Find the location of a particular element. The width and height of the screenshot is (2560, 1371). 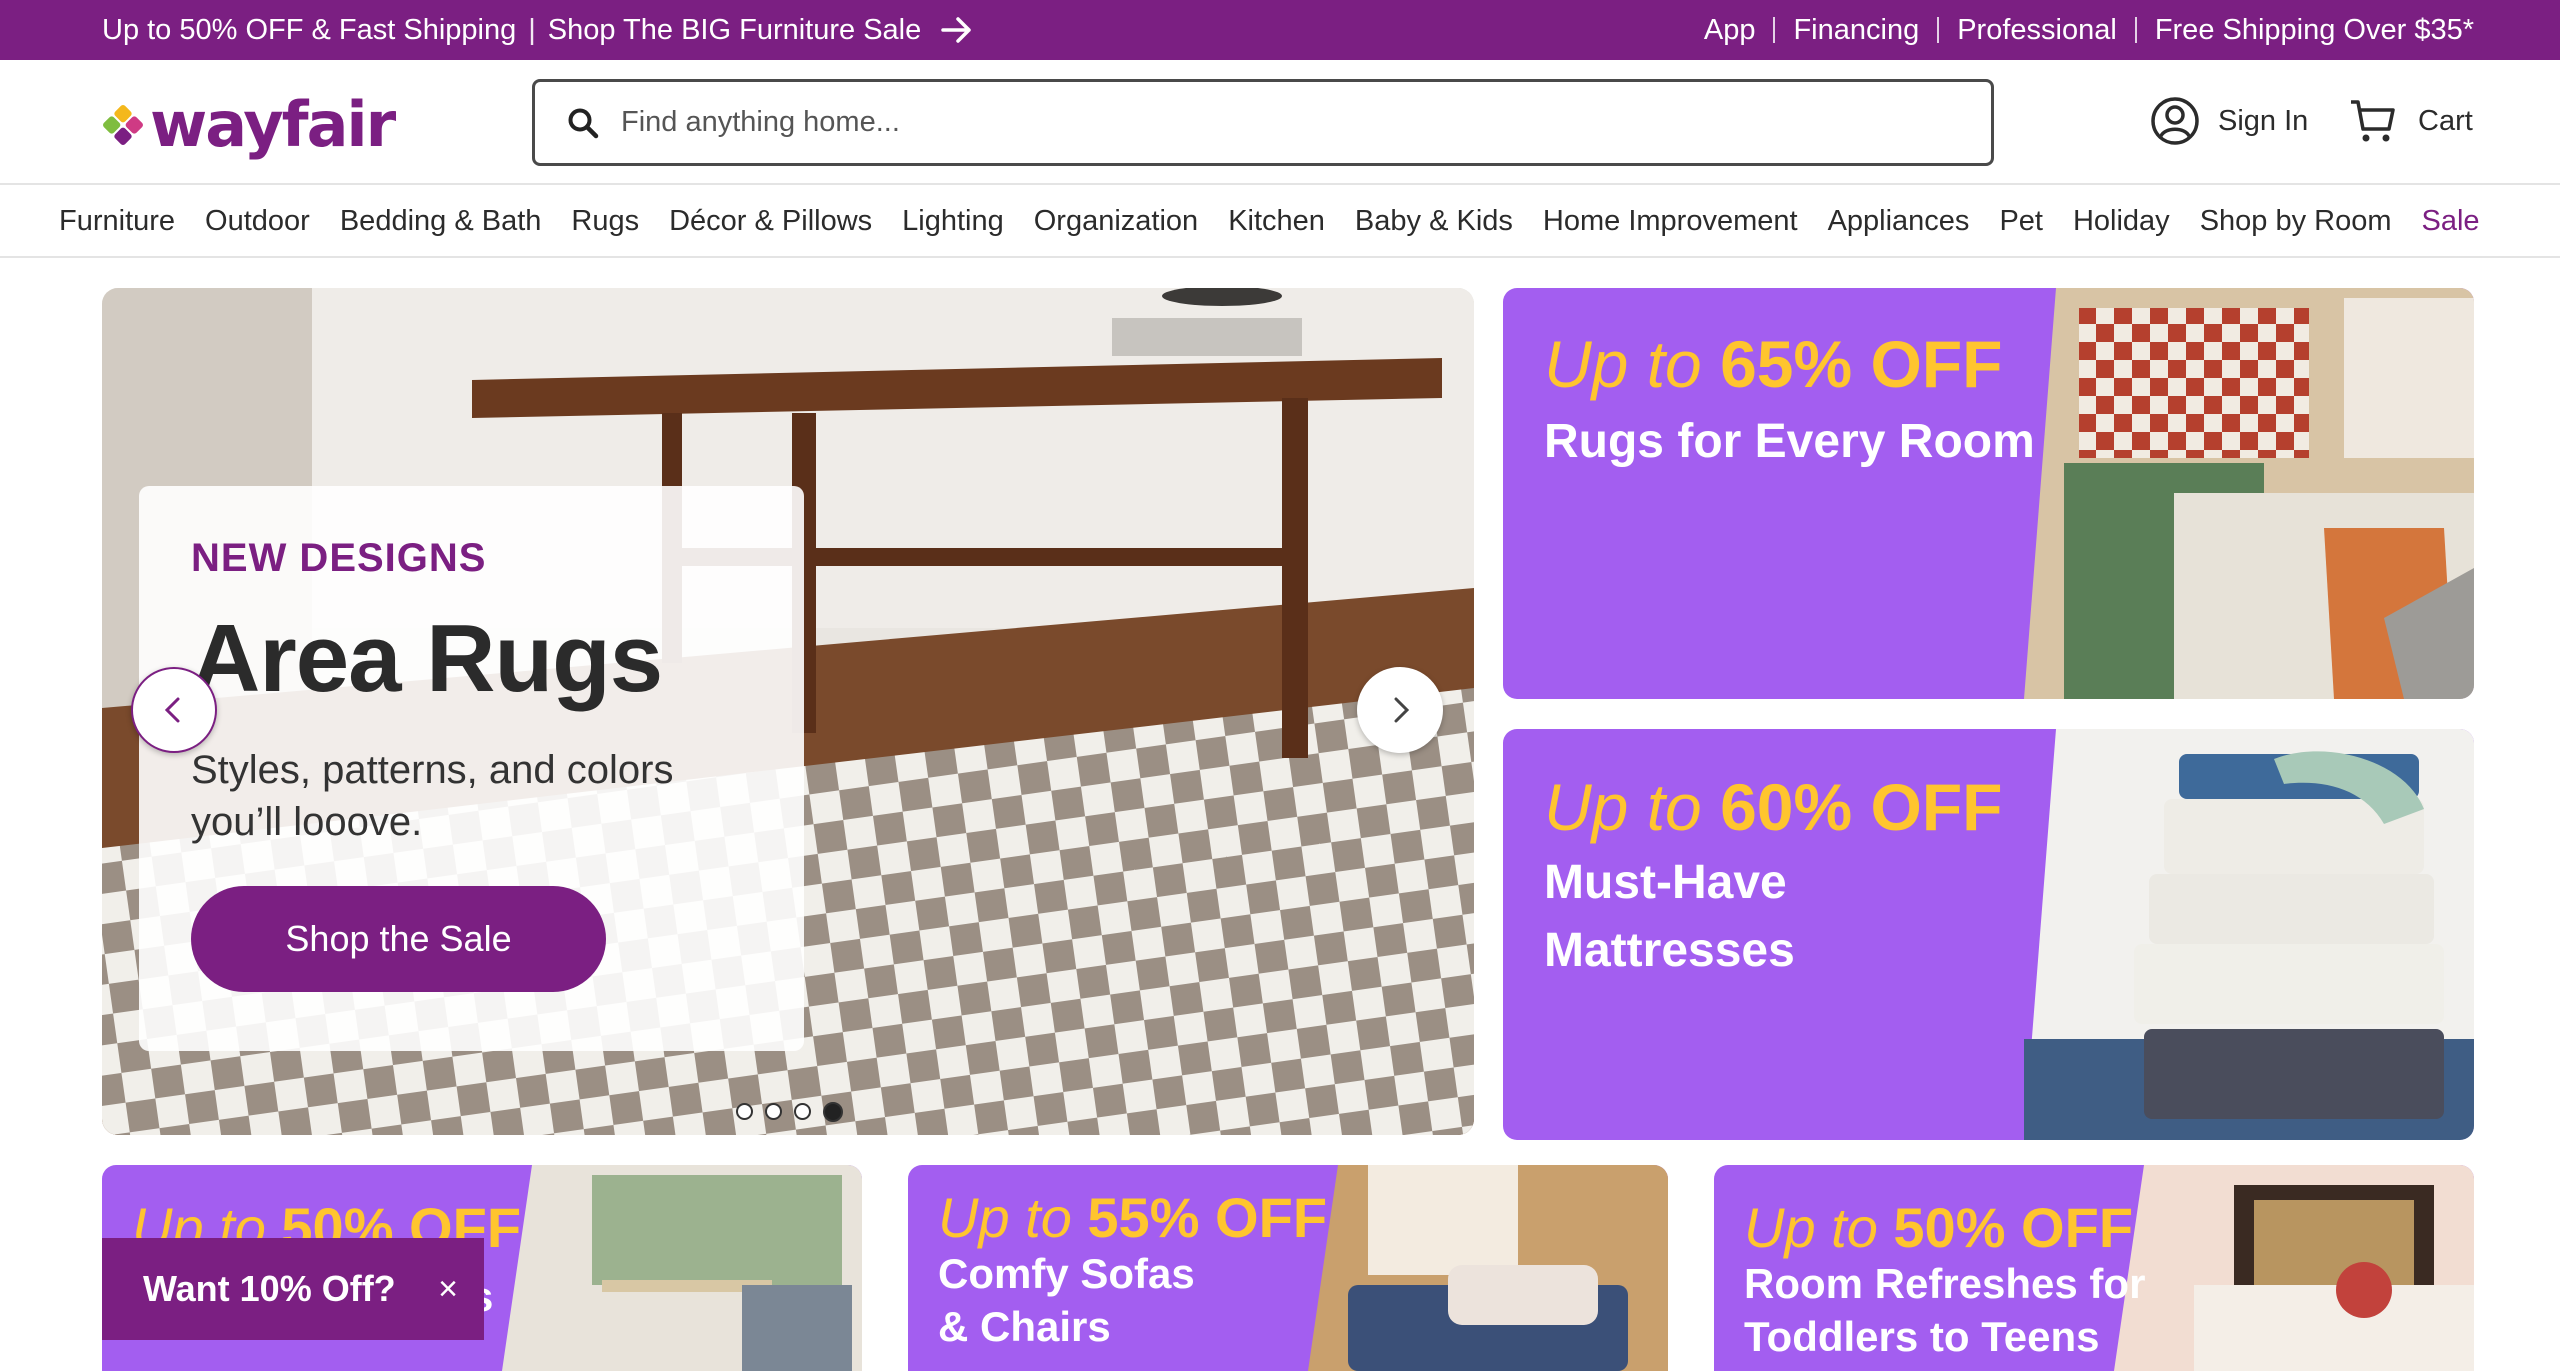

nav-pet: Pet is located at coordinates (2021, 221).